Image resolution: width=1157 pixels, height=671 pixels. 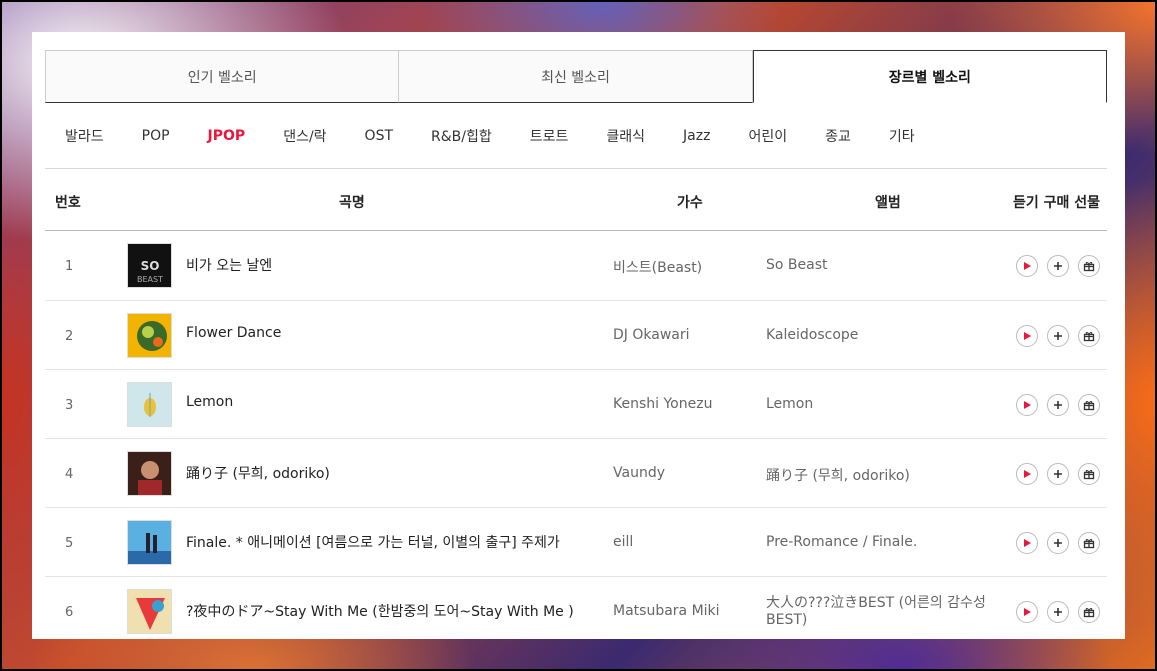 What do you see at coordinates (662, 404) in the screenshot?
I see `song-artist: Kenshi Yonezu` at bounding box center [662, 404].